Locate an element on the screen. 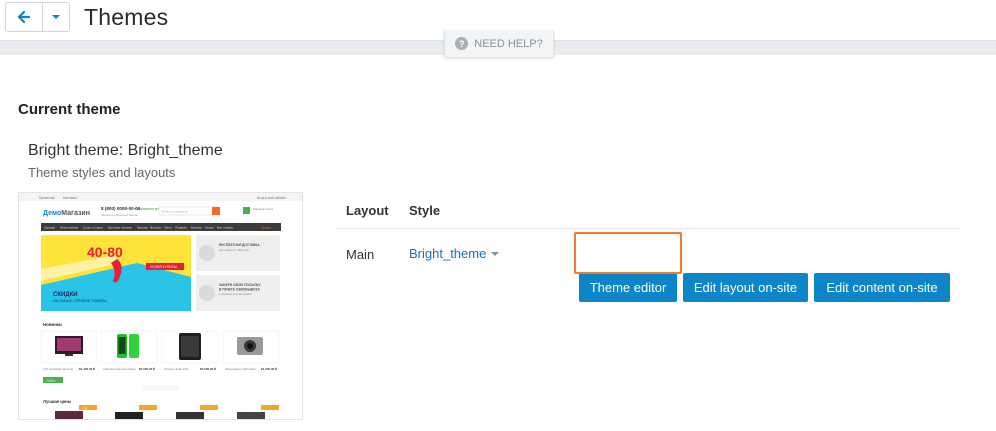 This screenshot has width=996, height=431. preview-bestsellers-title: Лучшие цены is located at coordinates (57, 401).